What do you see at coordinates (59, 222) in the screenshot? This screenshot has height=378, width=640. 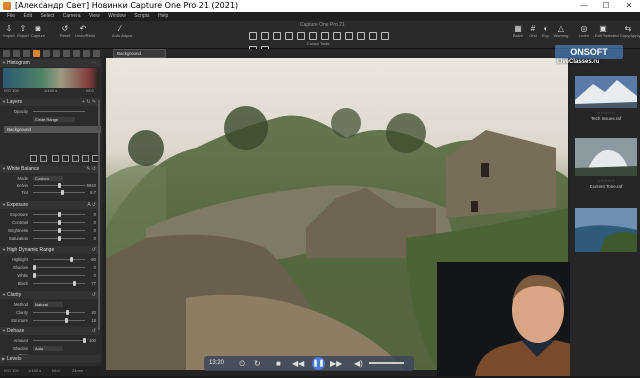 I see `contrast-knob` at bounding box center [59, 222].